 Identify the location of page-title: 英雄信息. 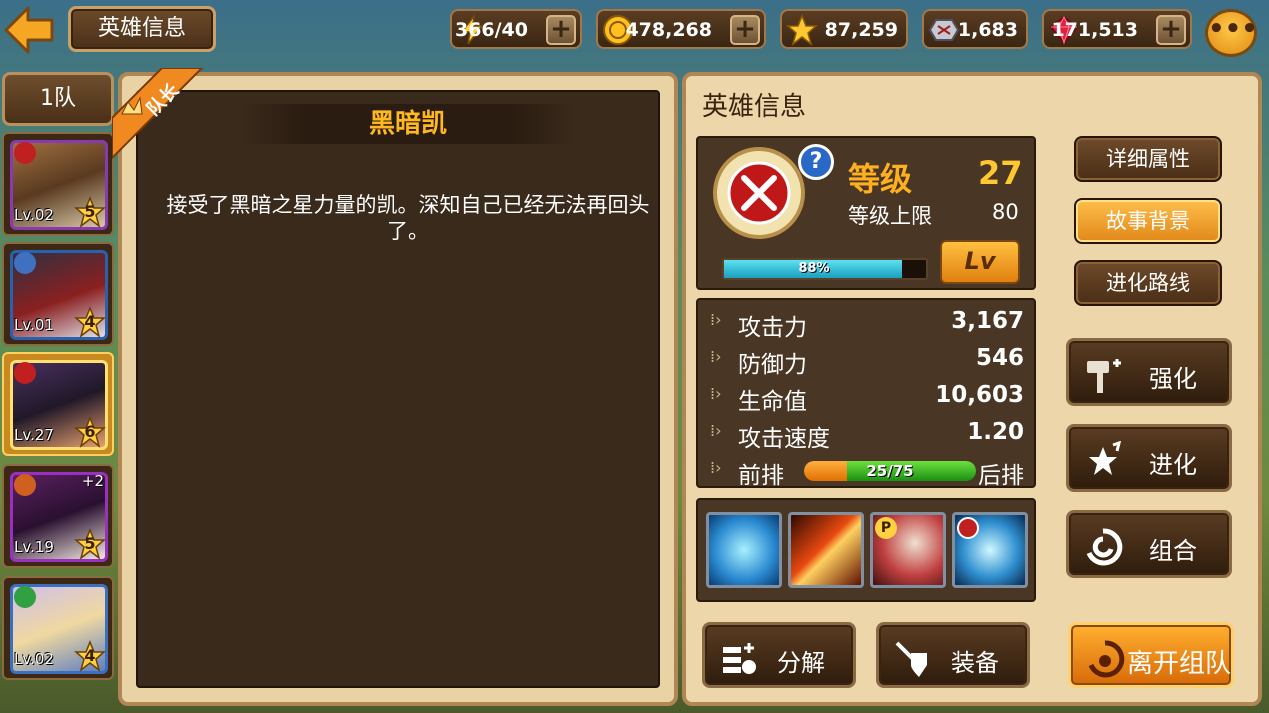
(142, 29).